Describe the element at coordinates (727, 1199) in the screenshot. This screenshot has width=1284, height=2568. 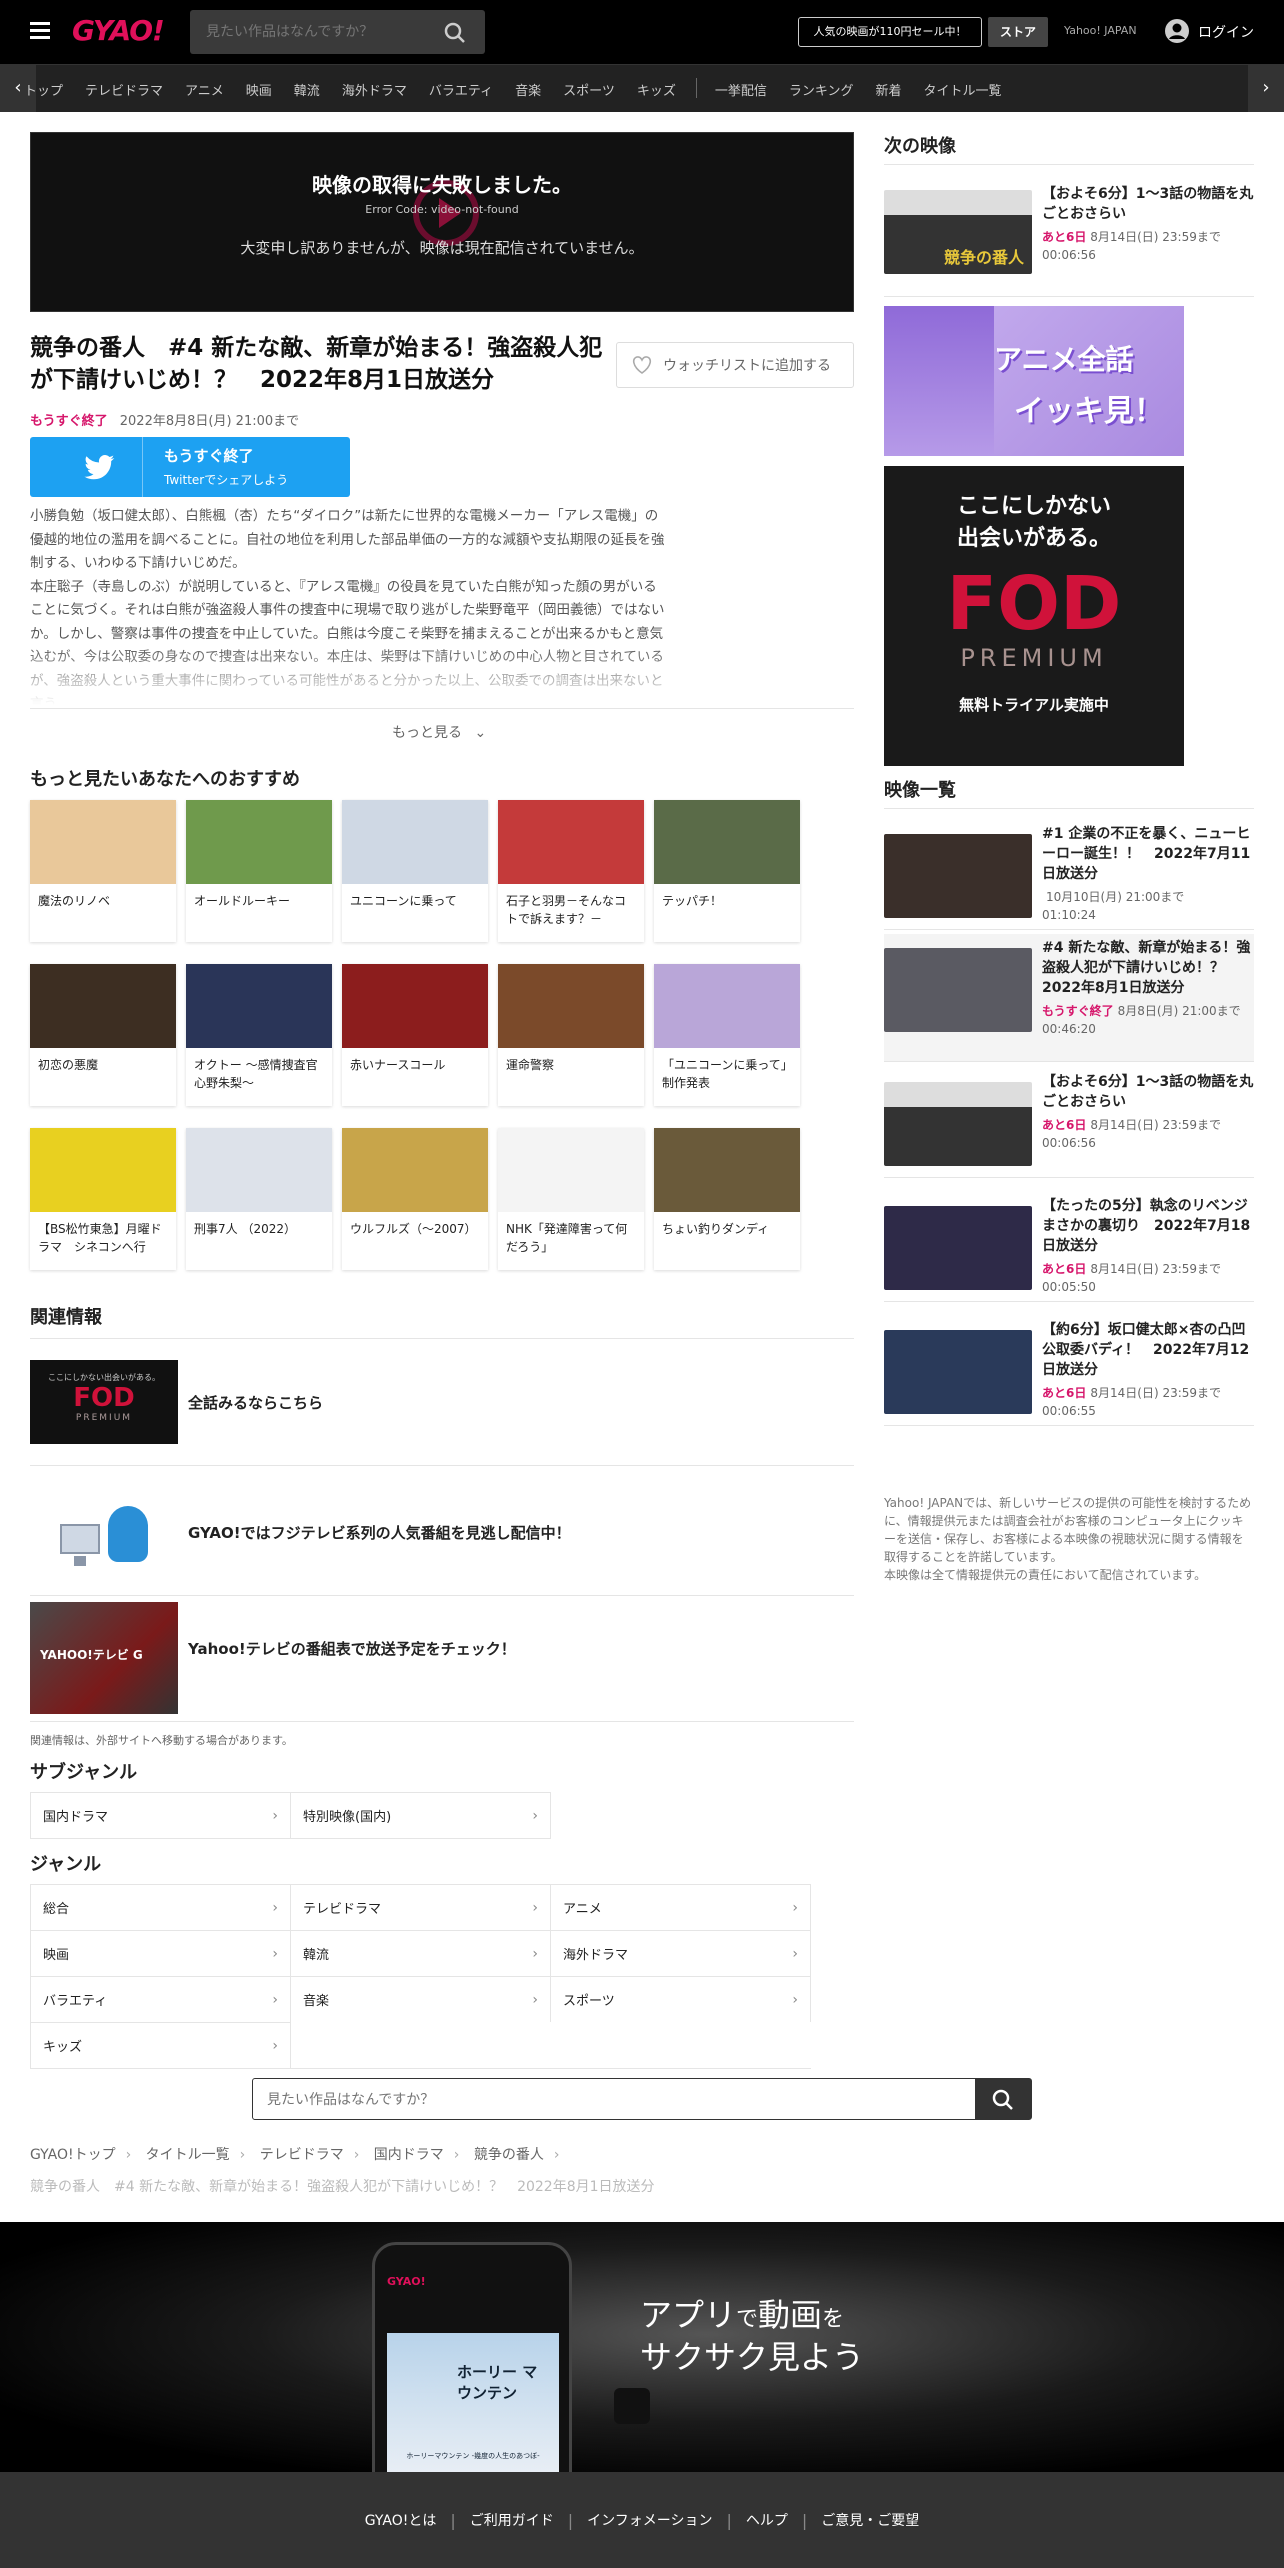
I see `recommend-card: ちょい釣りダンディ` at that location.